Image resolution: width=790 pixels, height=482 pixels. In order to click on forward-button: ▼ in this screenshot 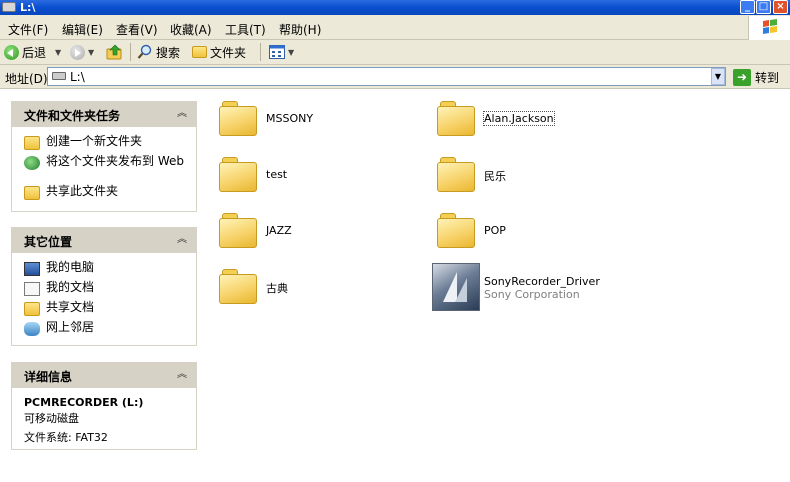, I will do `click(82, 52)`.